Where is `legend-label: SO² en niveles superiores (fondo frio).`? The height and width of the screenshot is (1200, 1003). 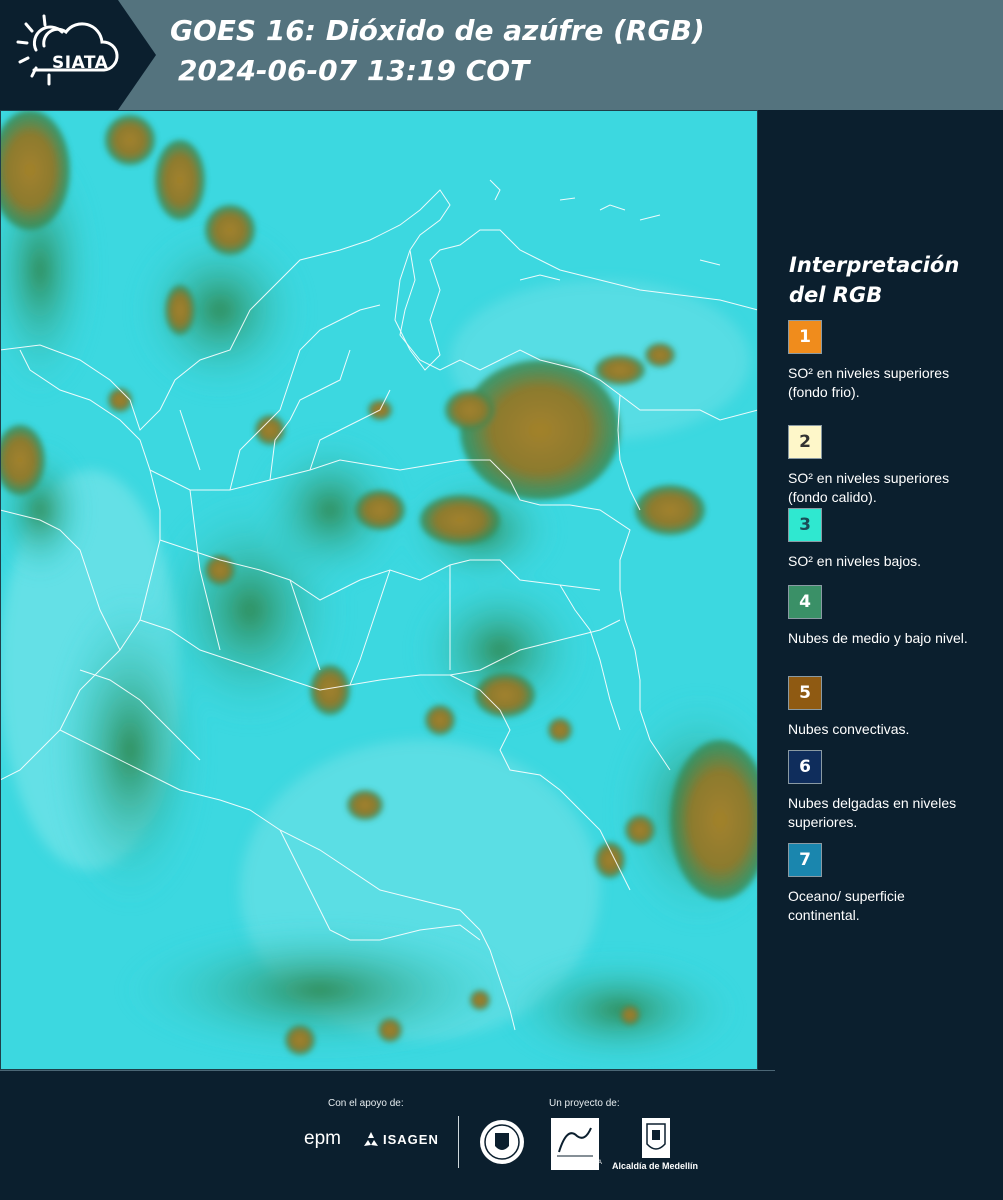
legend-label: SO² en niveles superiores (fondo frio). is located at coordinates (869, 382).